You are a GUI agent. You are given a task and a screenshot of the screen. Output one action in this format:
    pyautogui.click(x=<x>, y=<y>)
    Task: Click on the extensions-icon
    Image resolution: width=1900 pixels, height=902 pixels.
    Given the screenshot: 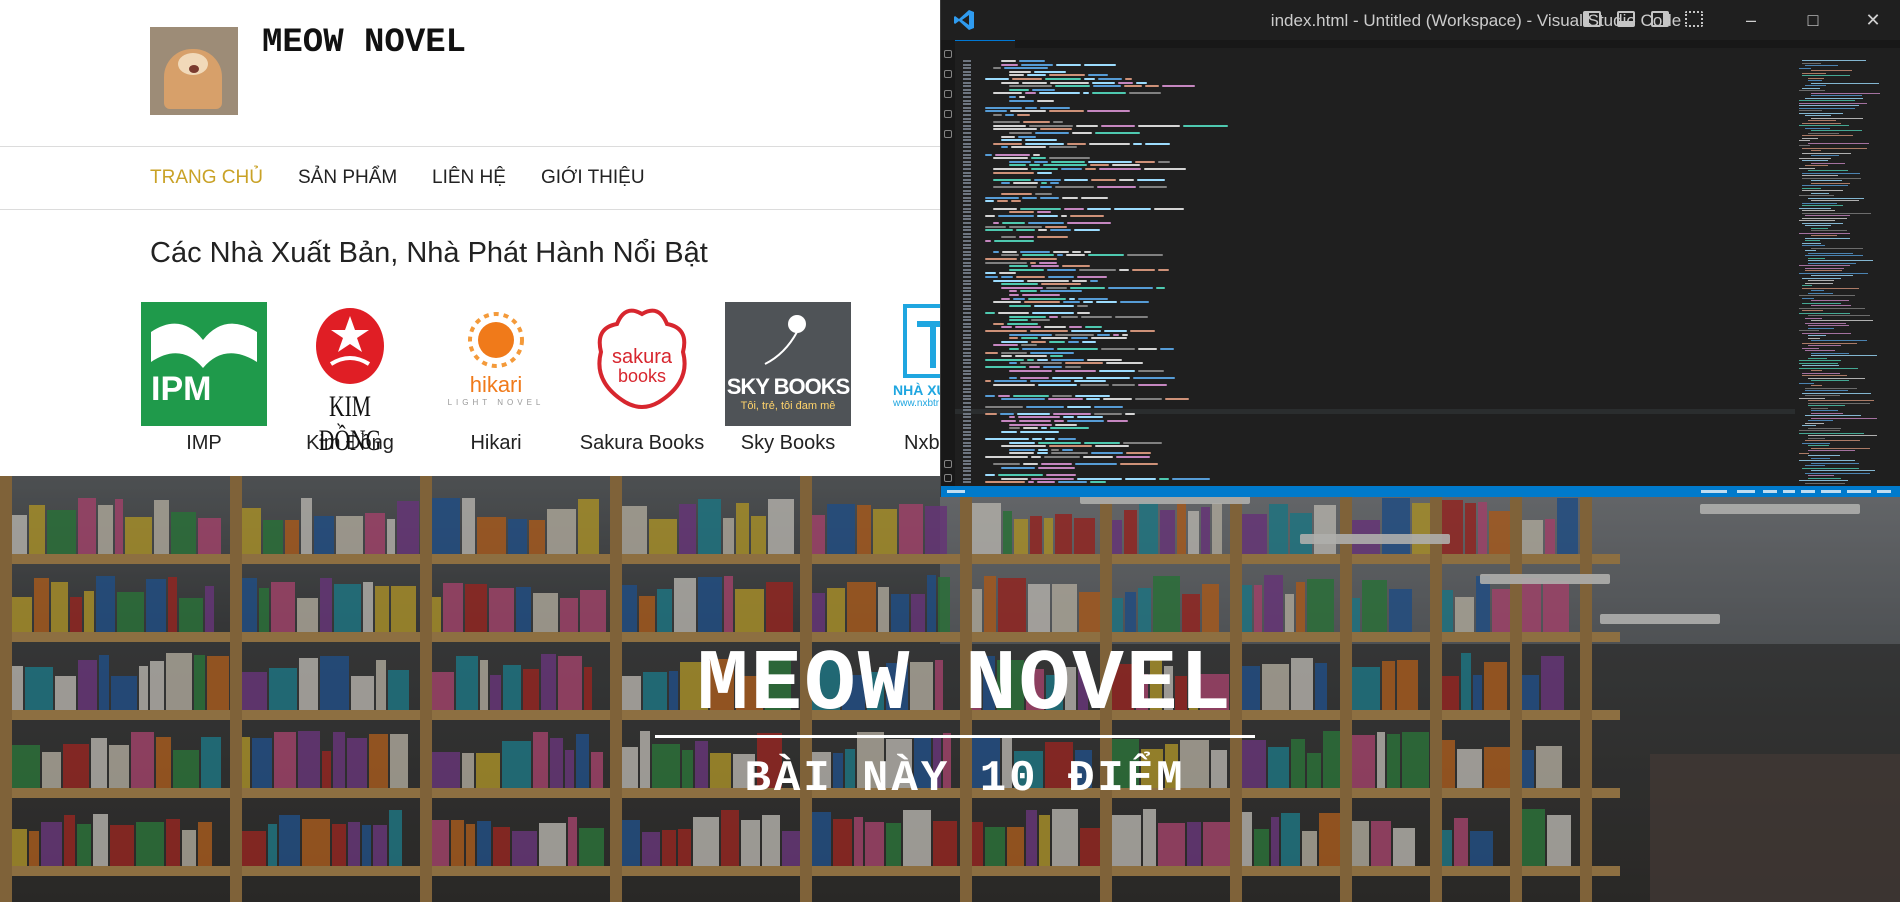 What is the action you would take?
    pyautogui.click(x=948, y=134)
    